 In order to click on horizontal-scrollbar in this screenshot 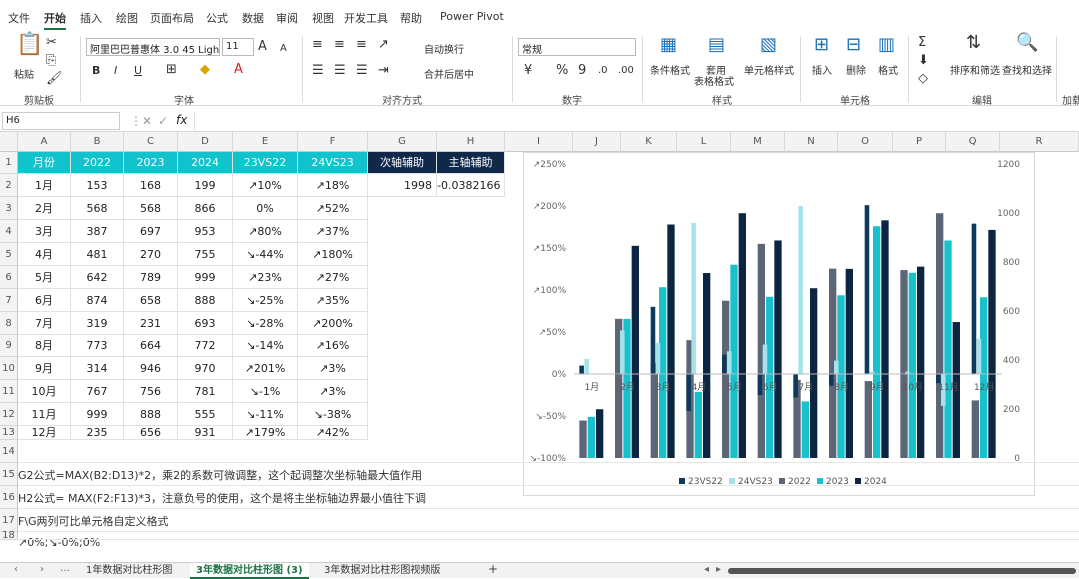, I will do `click(902, 571)`.